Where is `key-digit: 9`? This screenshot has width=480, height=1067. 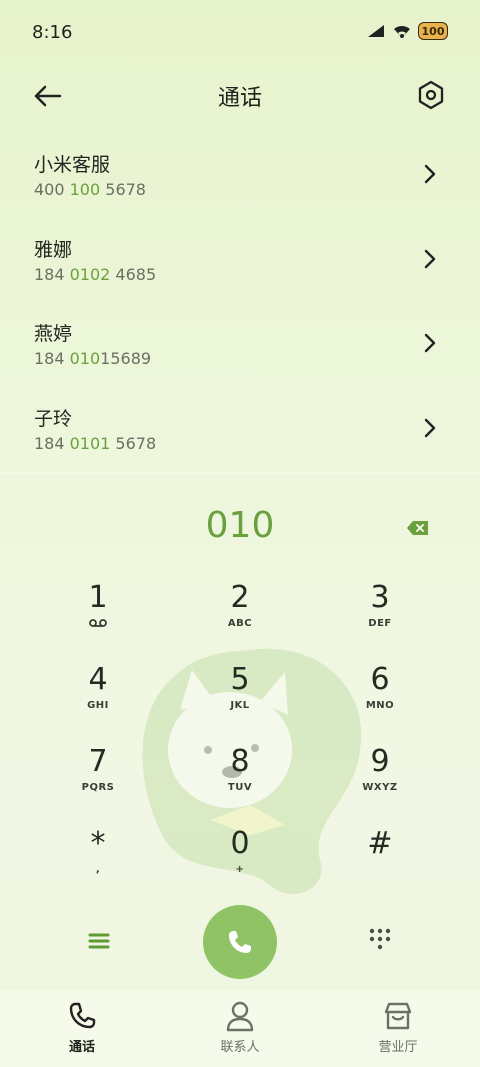 key-digit: 9 is located at coordinates (380, 761).